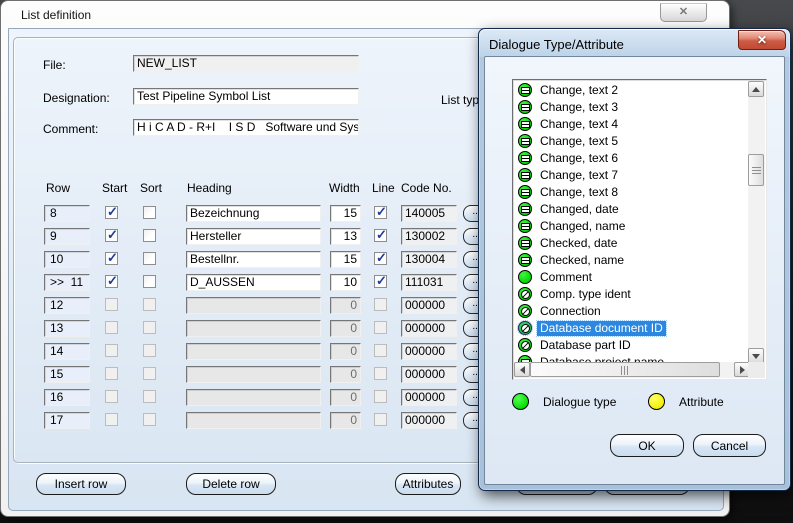  I want to click on list-item: Checked, date, so click(631, 243).